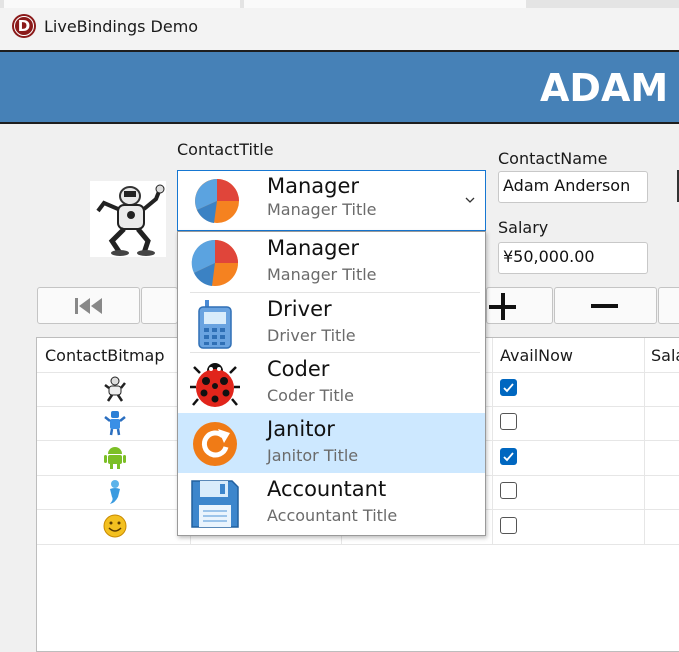 The height and width of the screenshot is (652, 679). What do you see at coordinates (310, 395) in the screenshot?
I see `dropdown-item-subtitle: Coder Title` at bounding box center [310, 395].